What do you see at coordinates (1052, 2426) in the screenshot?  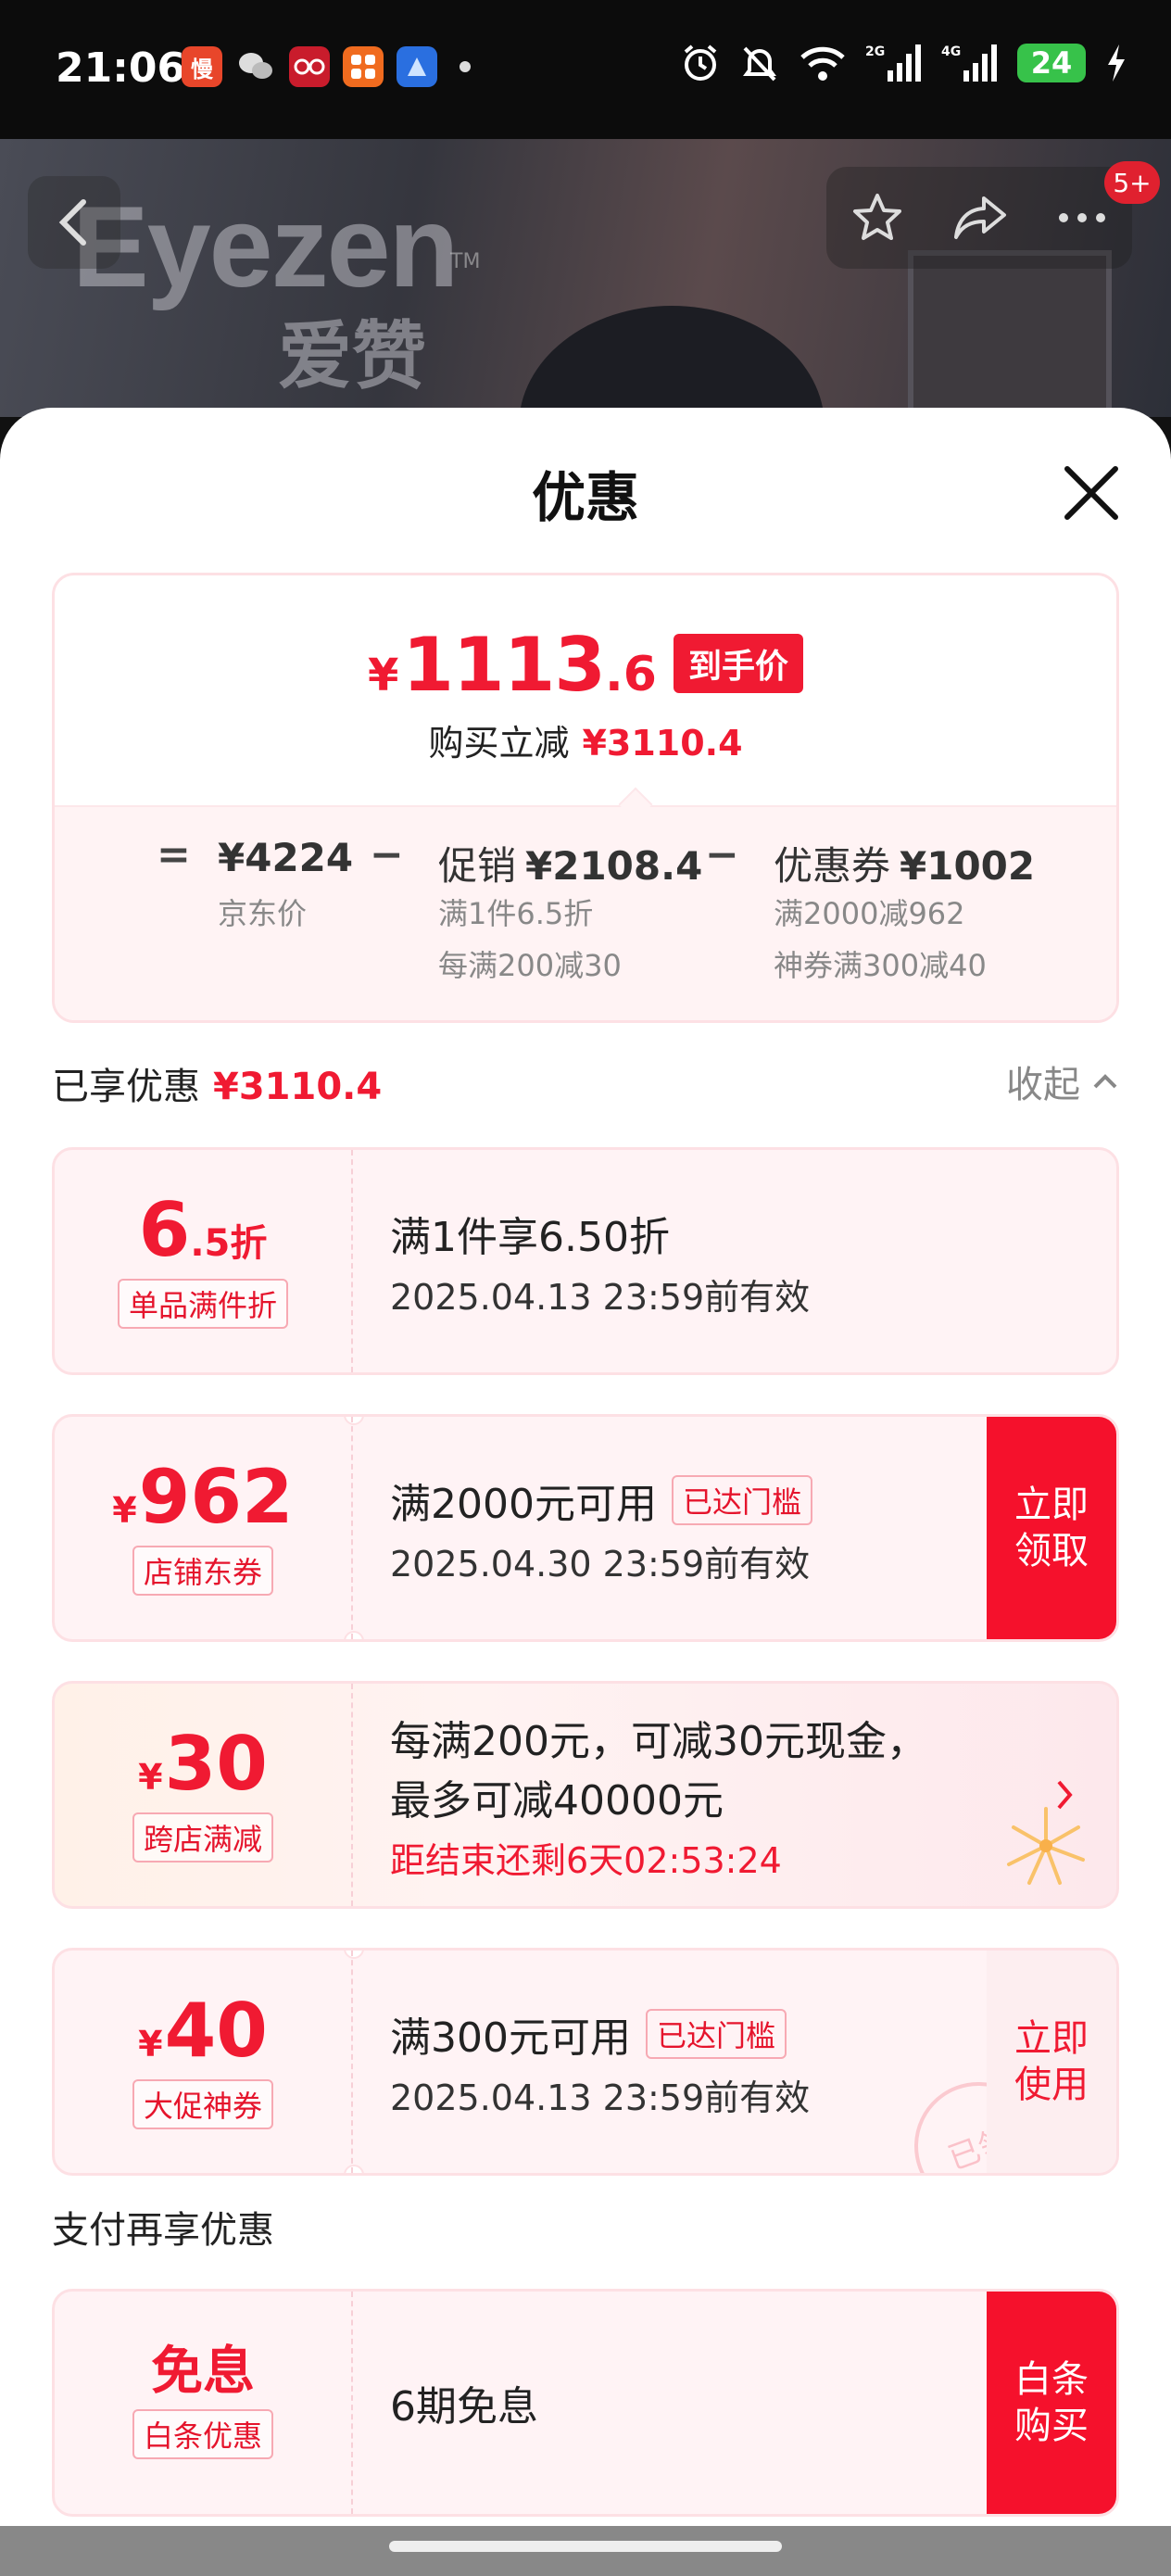 I see `button-line: 购买` at bounding box center [1052, 2426].